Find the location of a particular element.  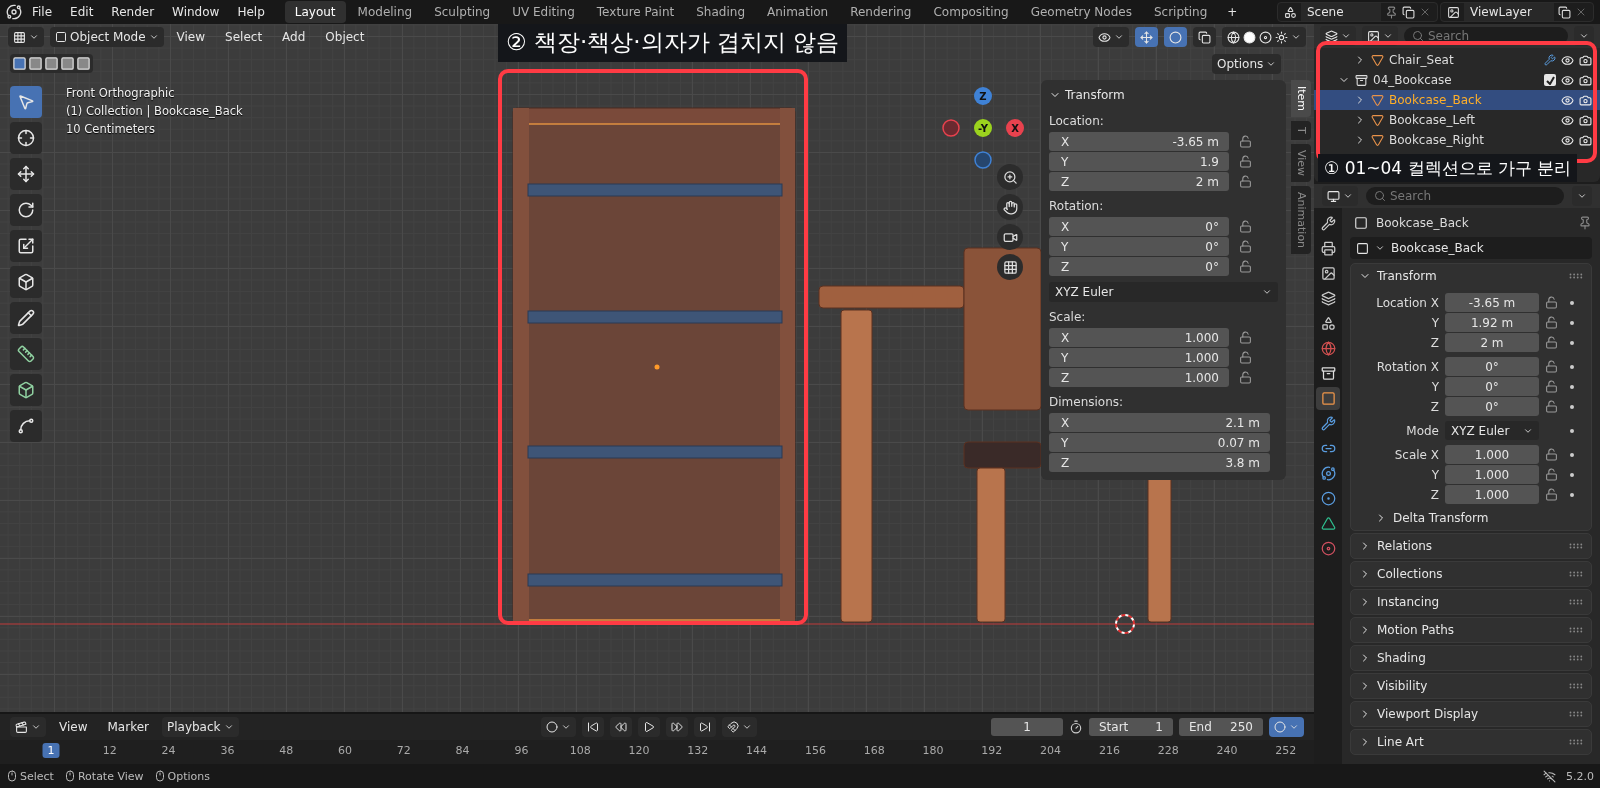

number-field: 1.000 is located at coordinates (1492, 454).